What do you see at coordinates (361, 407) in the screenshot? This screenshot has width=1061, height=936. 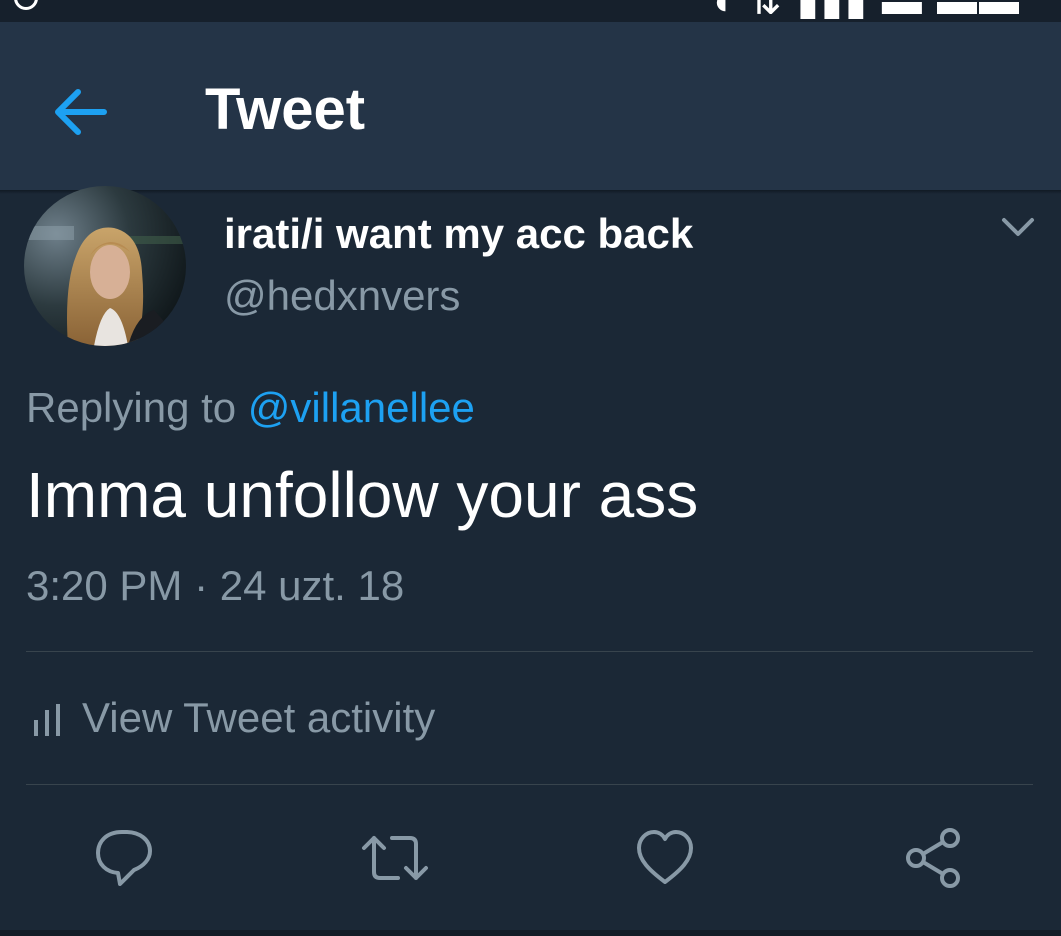 I see `mention-link: @villanellee` at bounding box center [361, 407].